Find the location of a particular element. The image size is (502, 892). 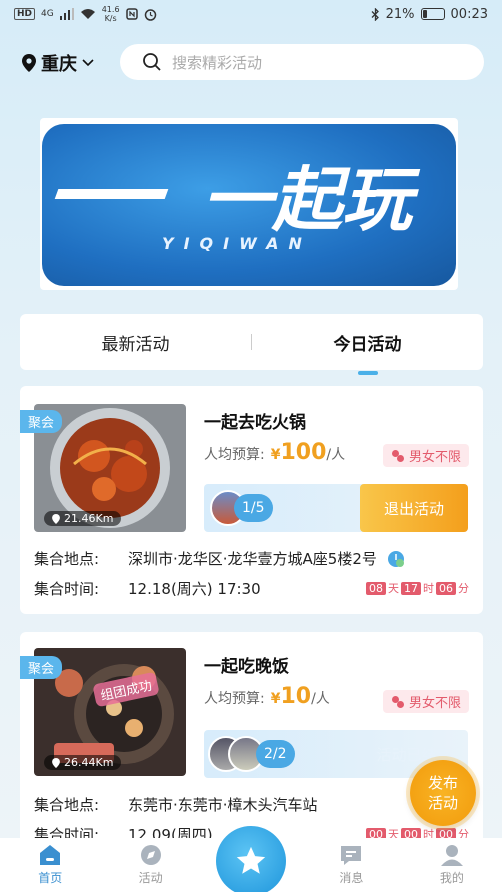

countdown: 08 天 17 时 06 分 is located at coordinates (417, 588).